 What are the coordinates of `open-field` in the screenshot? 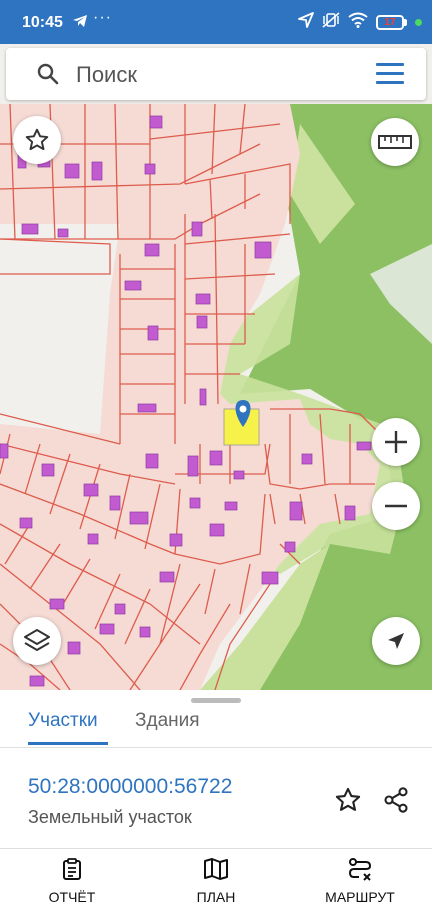 It's located at (60, 329).